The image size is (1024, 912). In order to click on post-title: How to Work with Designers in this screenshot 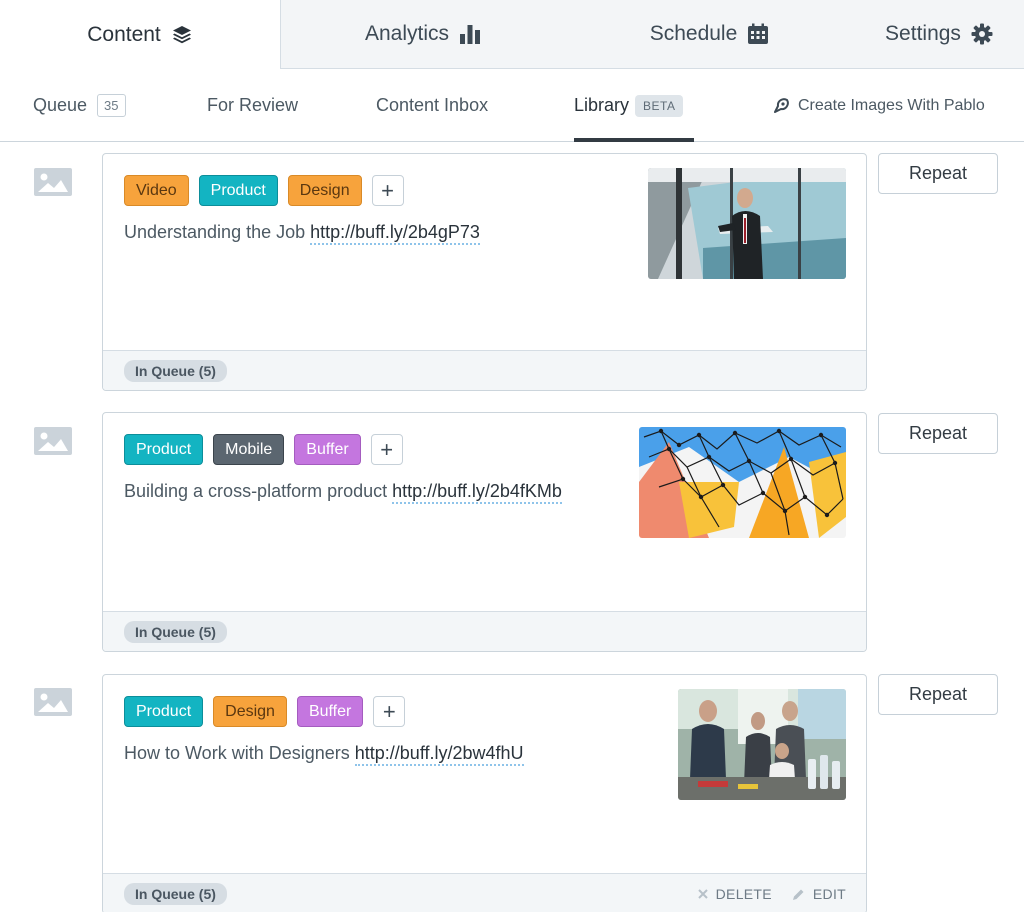, I will do `click(237, 753)`.